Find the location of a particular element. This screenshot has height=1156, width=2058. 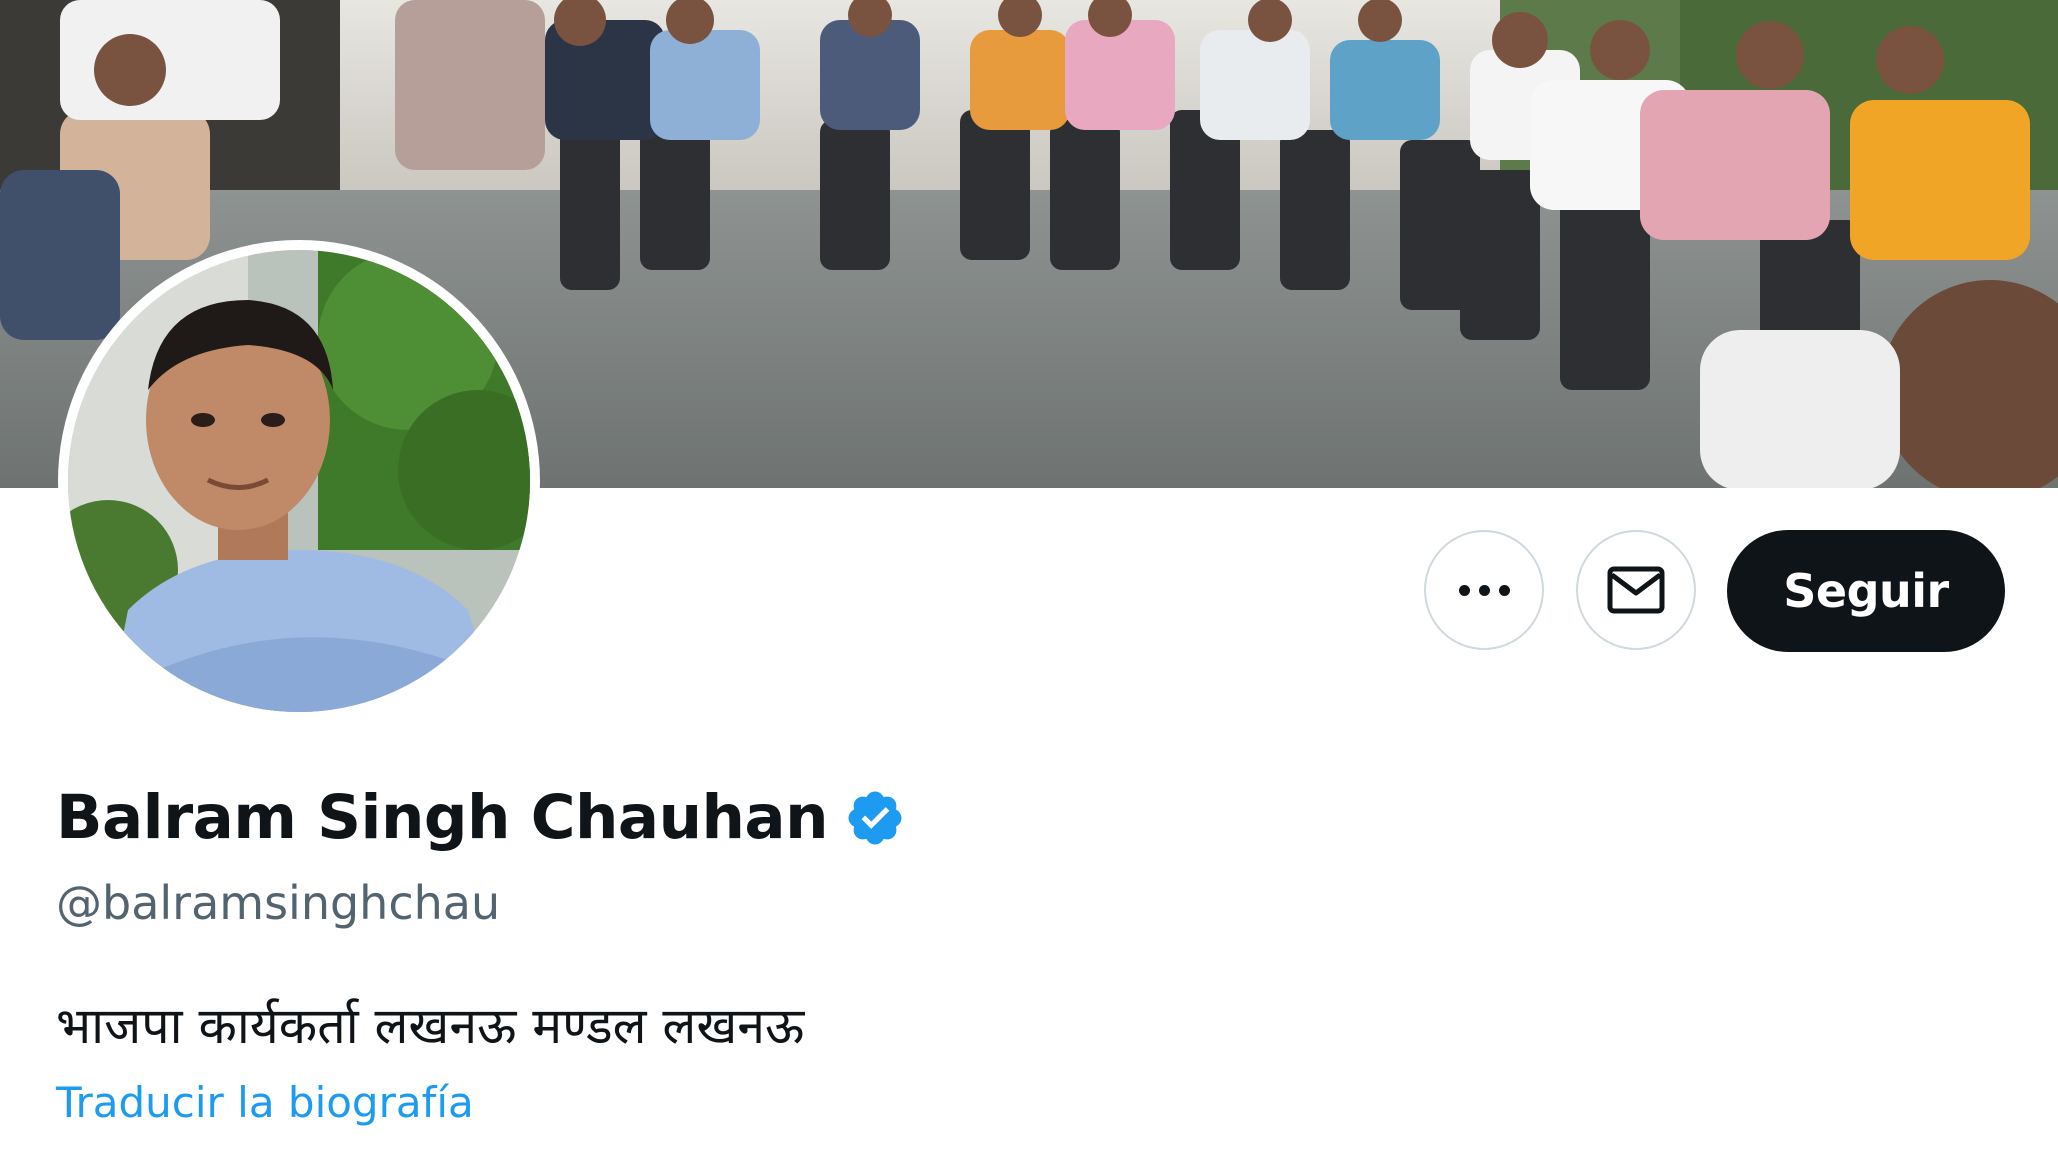

profile-handle: @balramsinghchau is located at coordinates (278, 903).